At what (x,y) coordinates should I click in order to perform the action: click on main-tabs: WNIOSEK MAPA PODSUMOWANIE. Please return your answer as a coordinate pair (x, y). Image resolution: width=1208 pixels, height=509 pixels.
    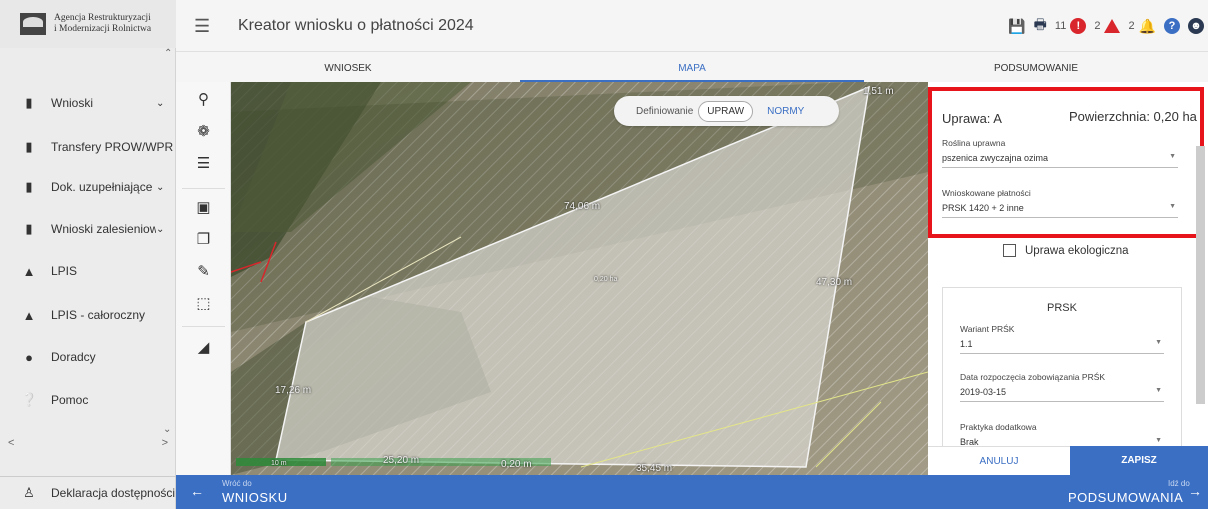
    Looking at the image, I should click on (692, 67).